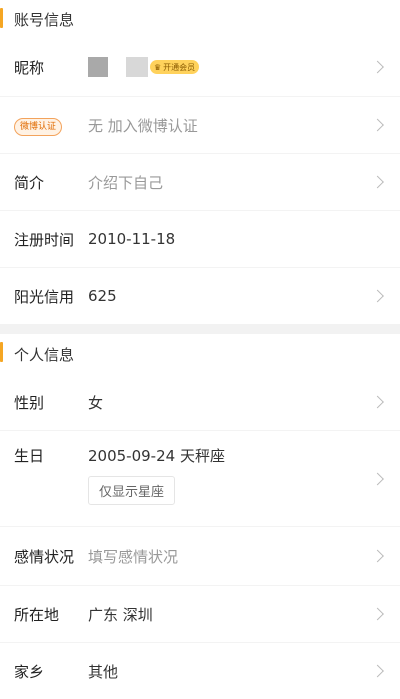 The width and height of the screenshot is (400, 699). What do you see at coordinates (44, 296) in the screenshot?
I see `credit-label: 阳光信用` at bounding box center [44, 296].